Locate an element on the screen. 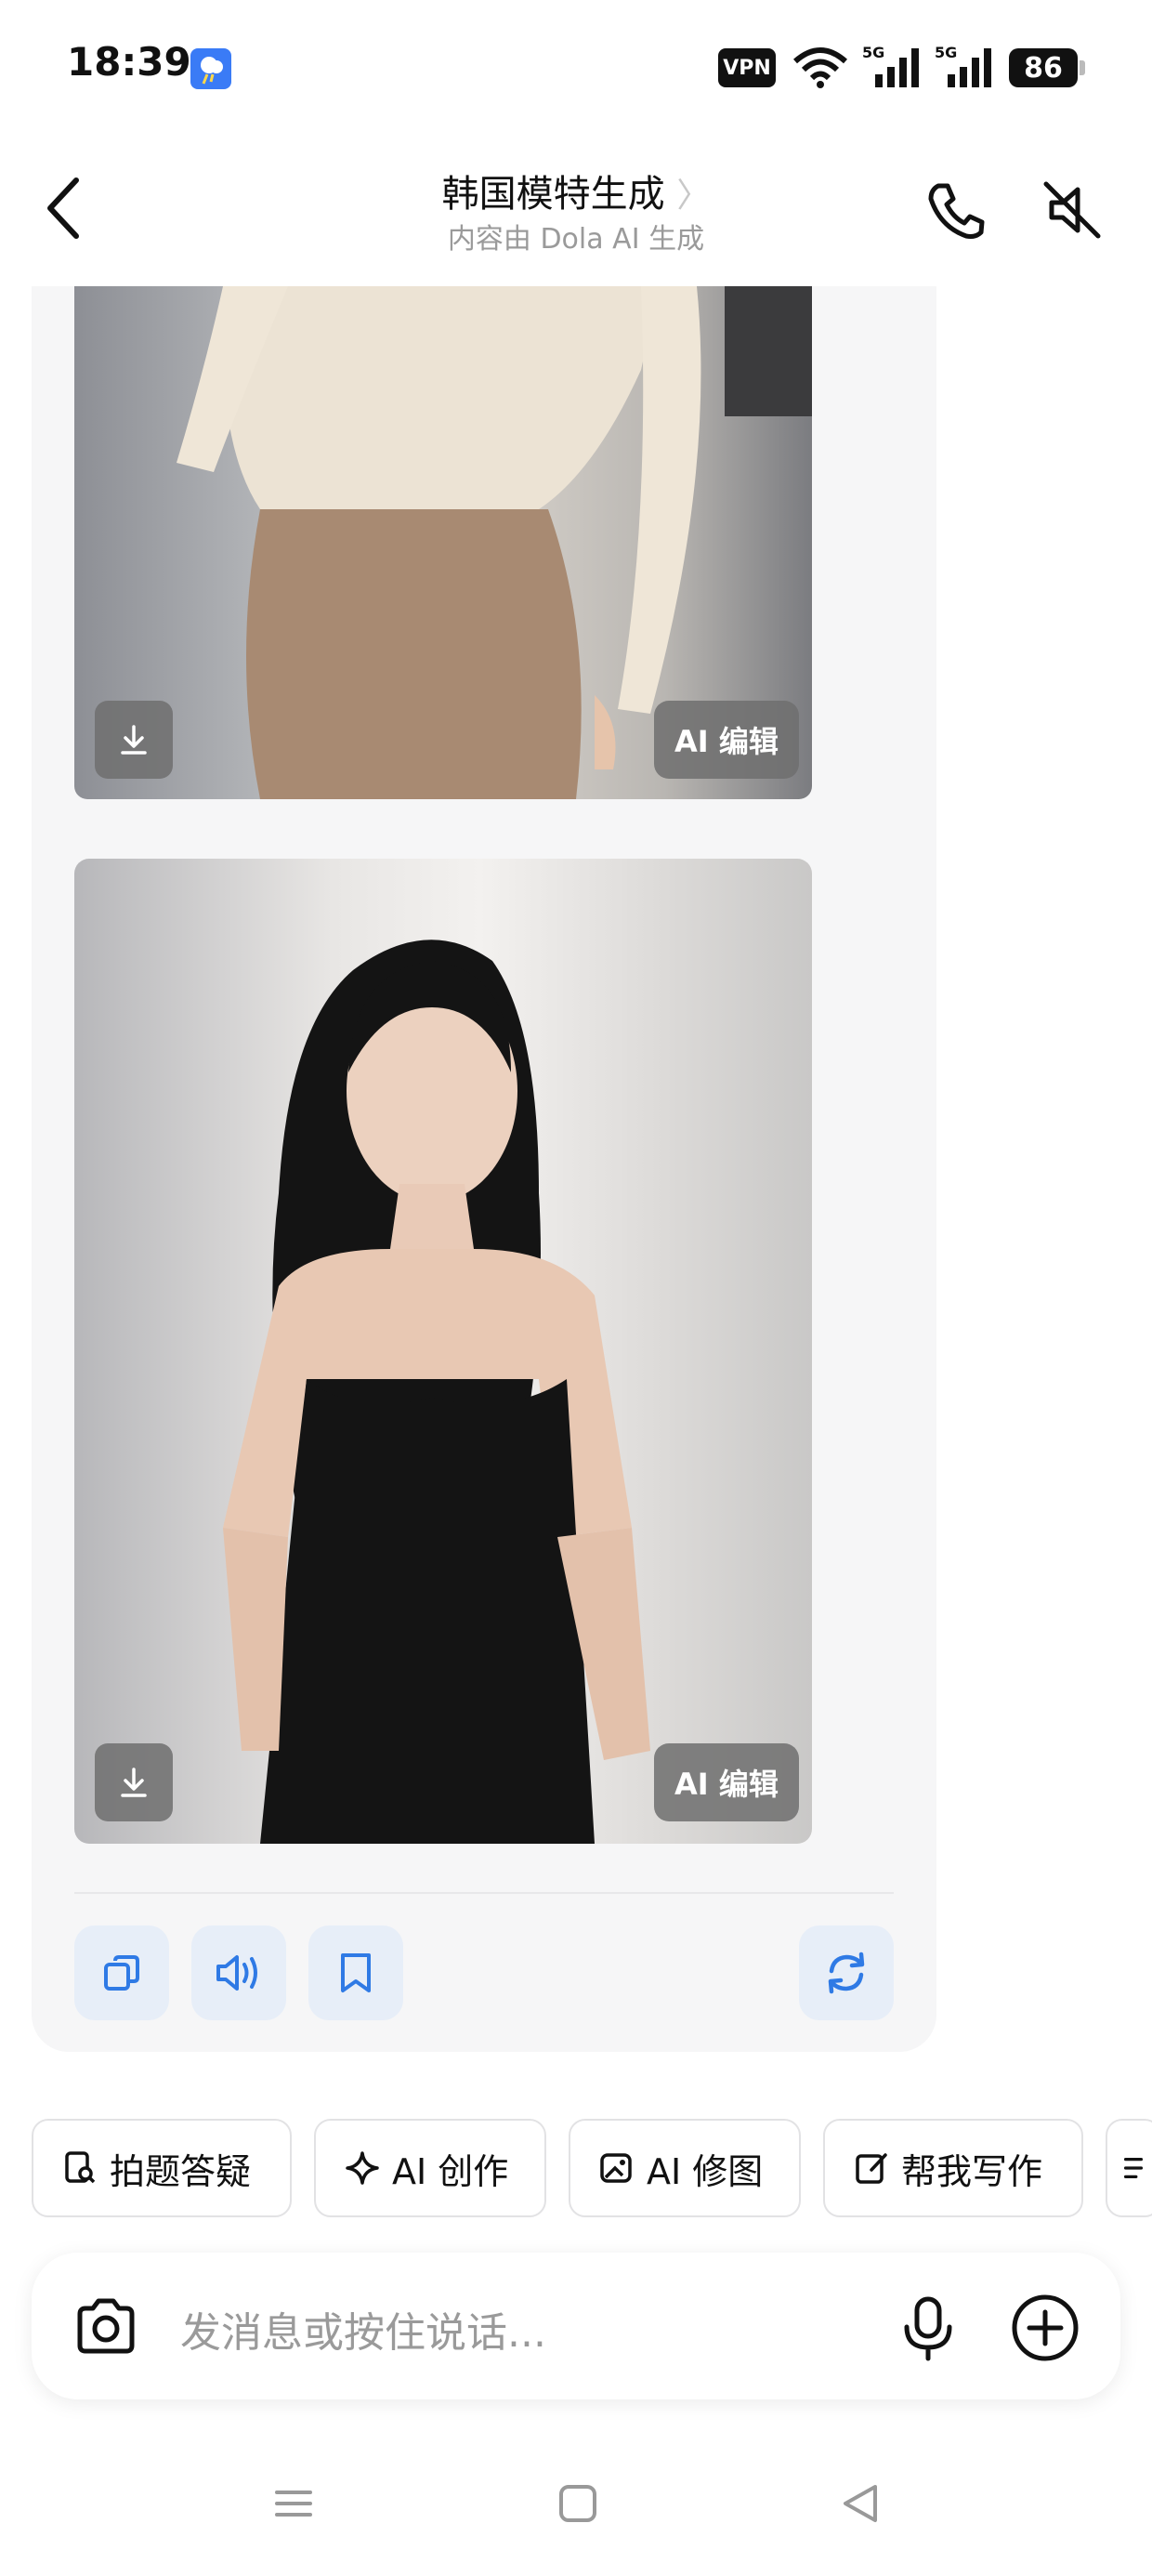 Image resolution: width=1152 pixels, height=2576 pixels. status-time: 18:39 is located at coordinates (129, 62).